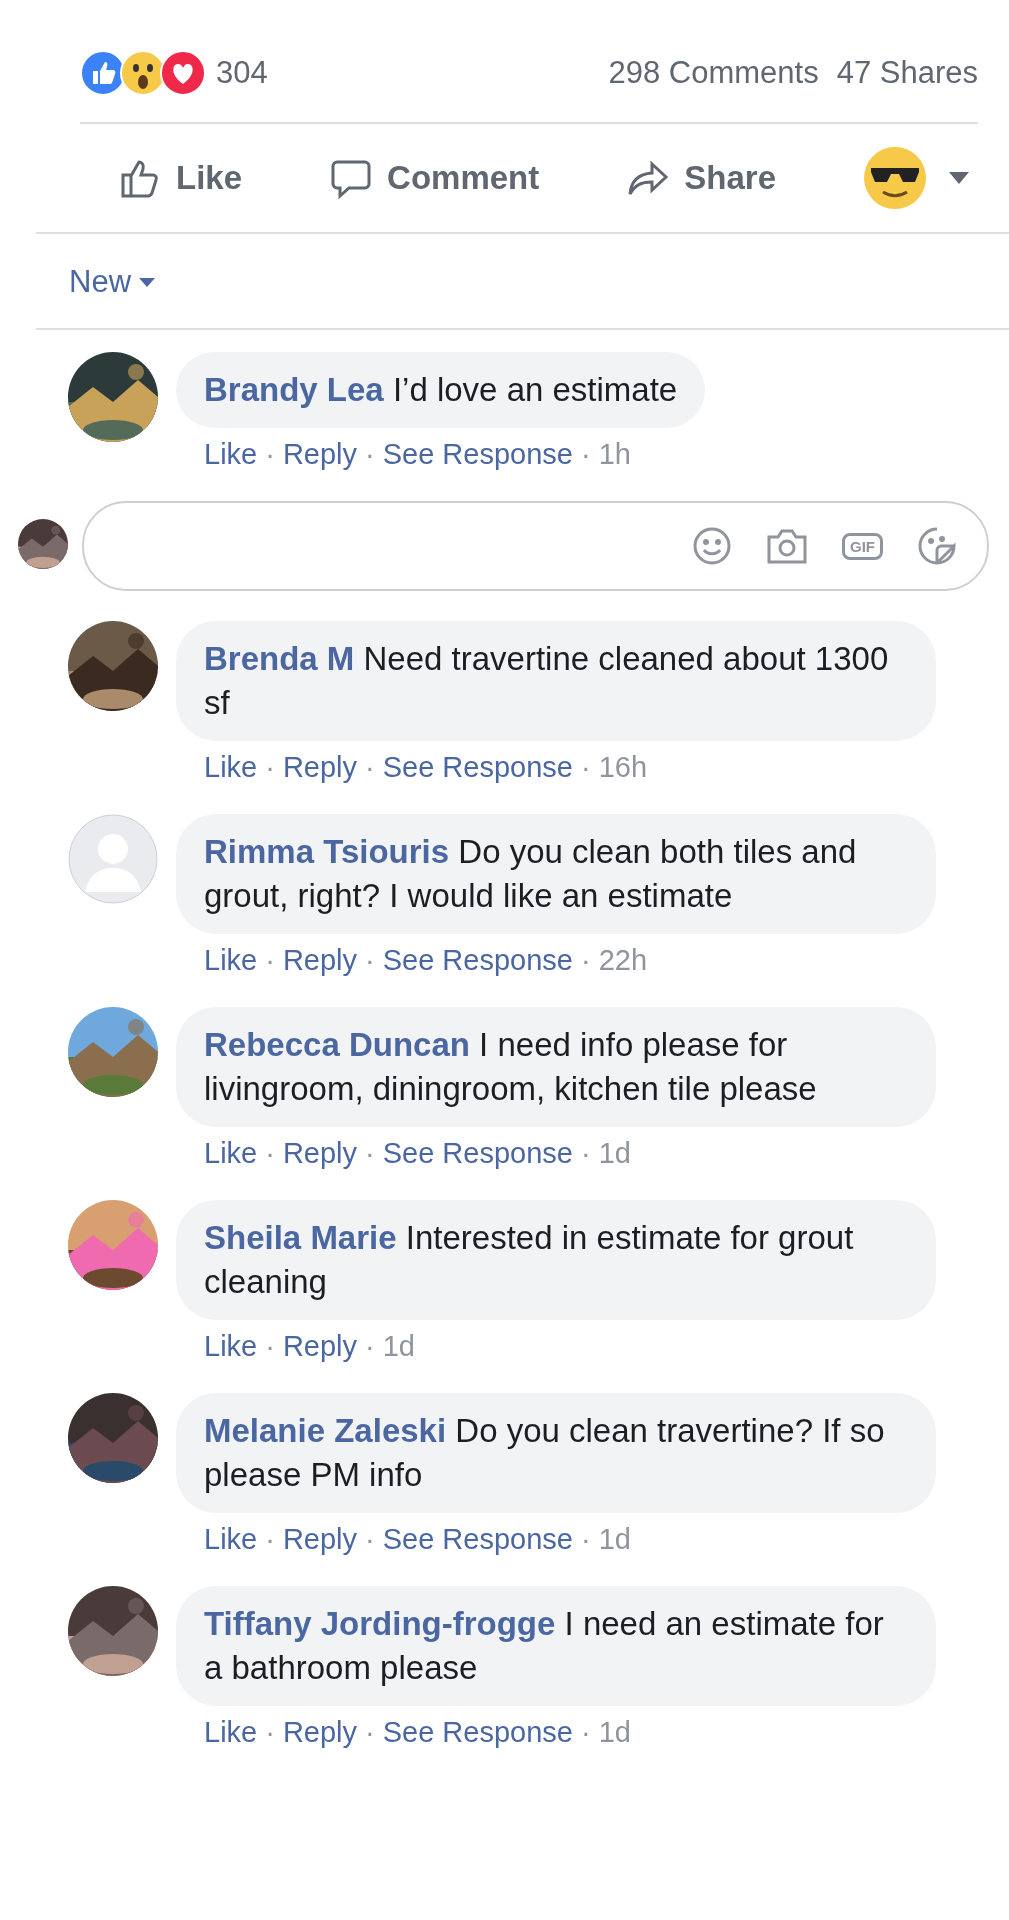 This screenshot has height=1920, width=1009. What do you see at coordinates (713, 73) in the screenshot?
I see `comments-count-link: 298 Comments` at bounding box center [713, 73].